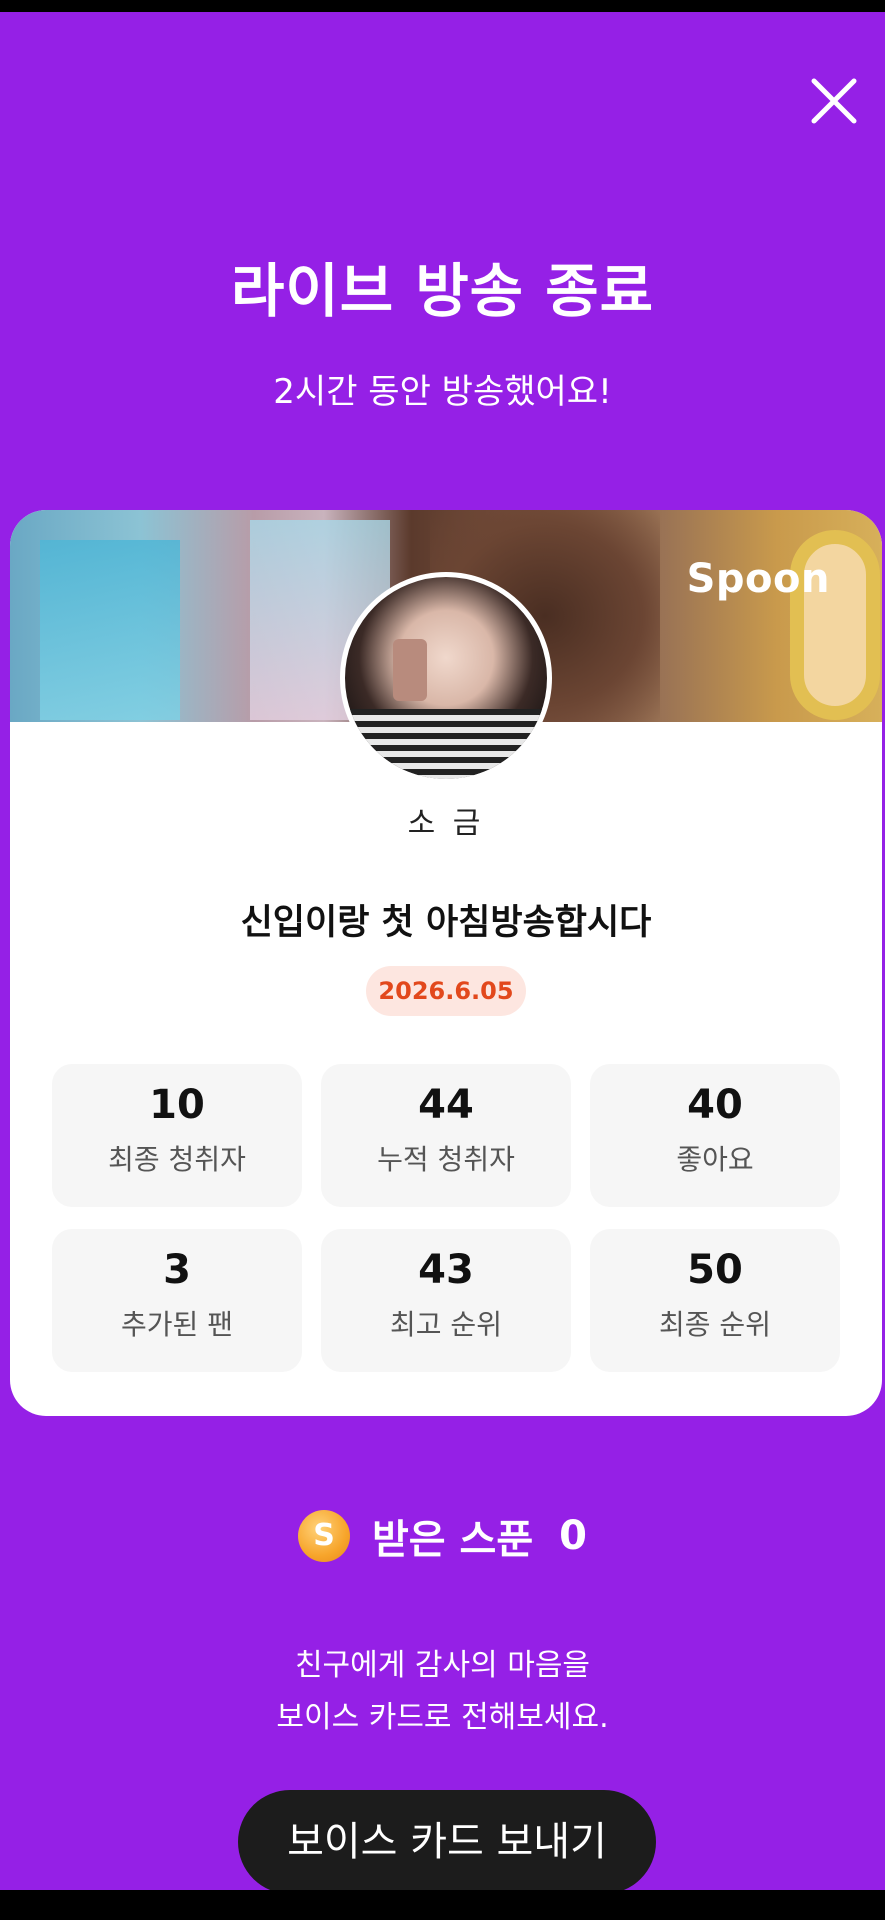 This screenshot has height=1920, width=885. I want to click on stat-new-fans: 3 추가된 팬, so click(177, 1300).